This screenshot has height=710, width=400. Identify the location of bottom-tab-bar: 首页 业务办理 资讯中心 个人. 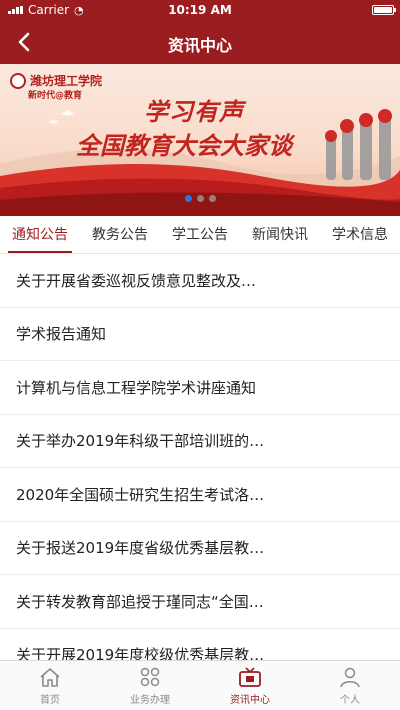
(200, 685).